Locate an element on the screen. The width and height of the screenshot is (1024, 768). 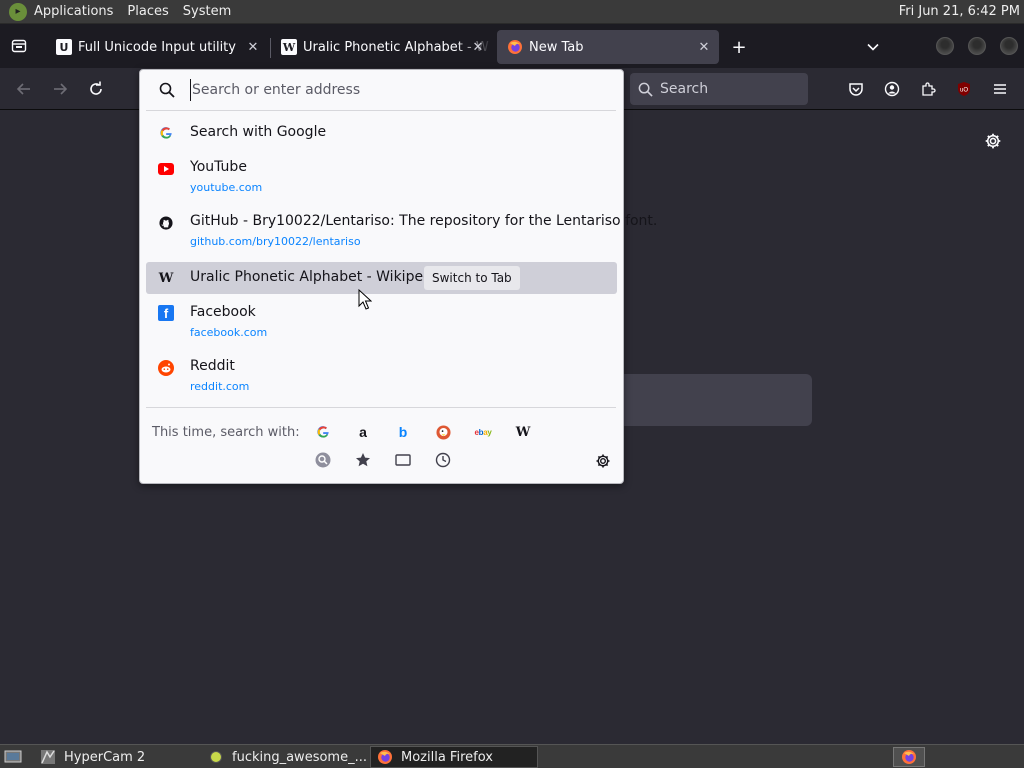
result-title: Search with Google is located at coordinates (258, 132).